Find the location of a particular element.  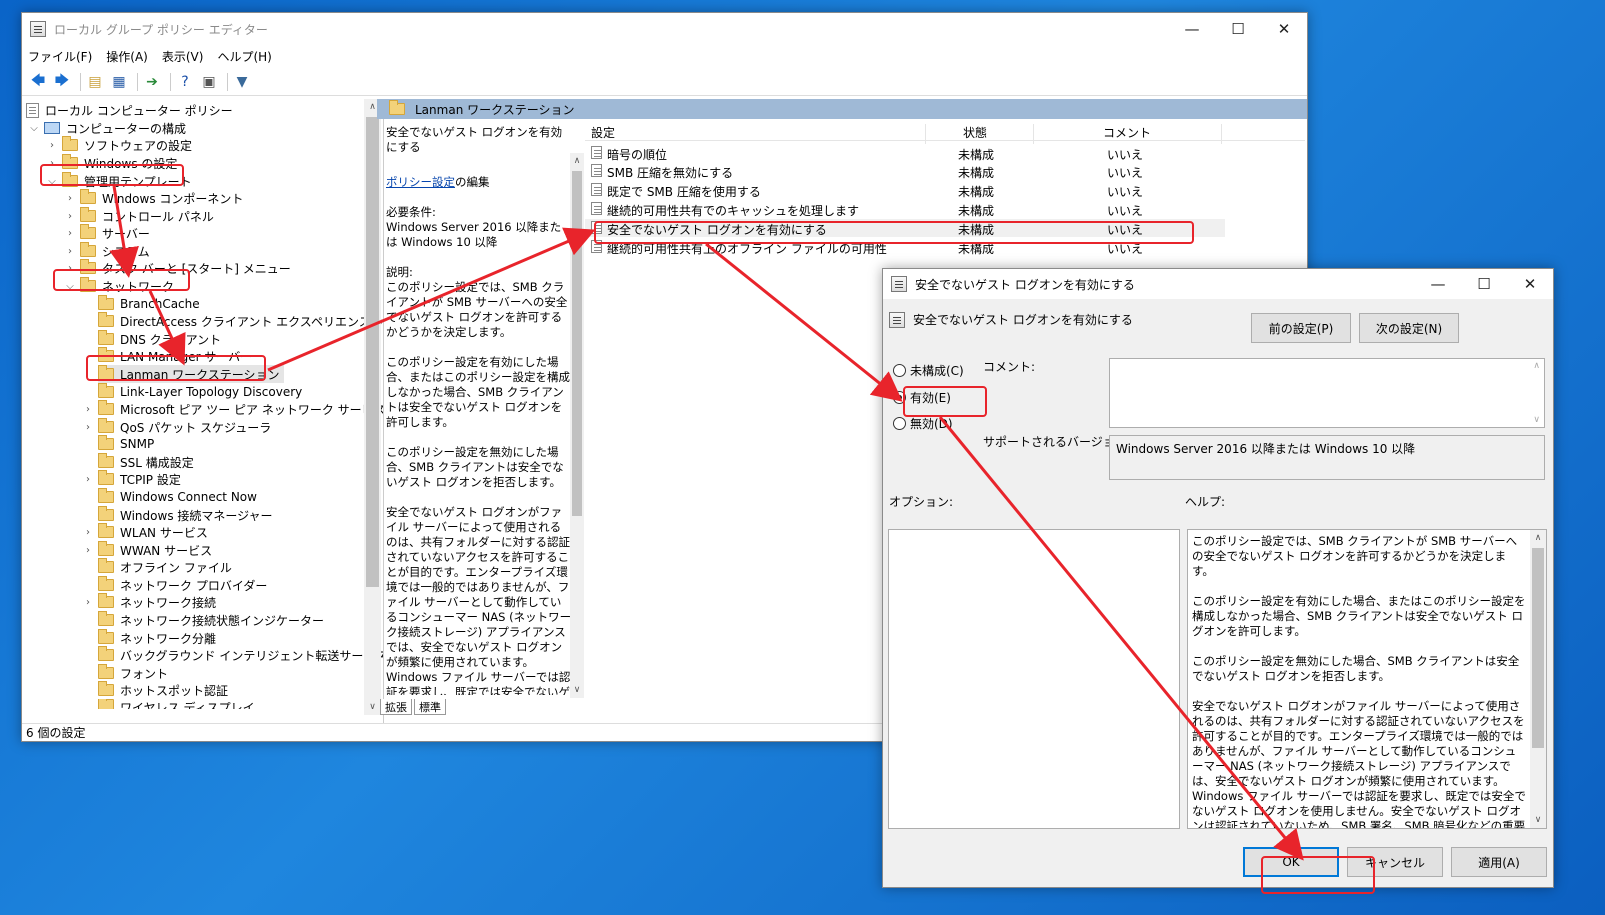

description-scrollbar: ∧ ∨ is located at coordinates (577, 425).